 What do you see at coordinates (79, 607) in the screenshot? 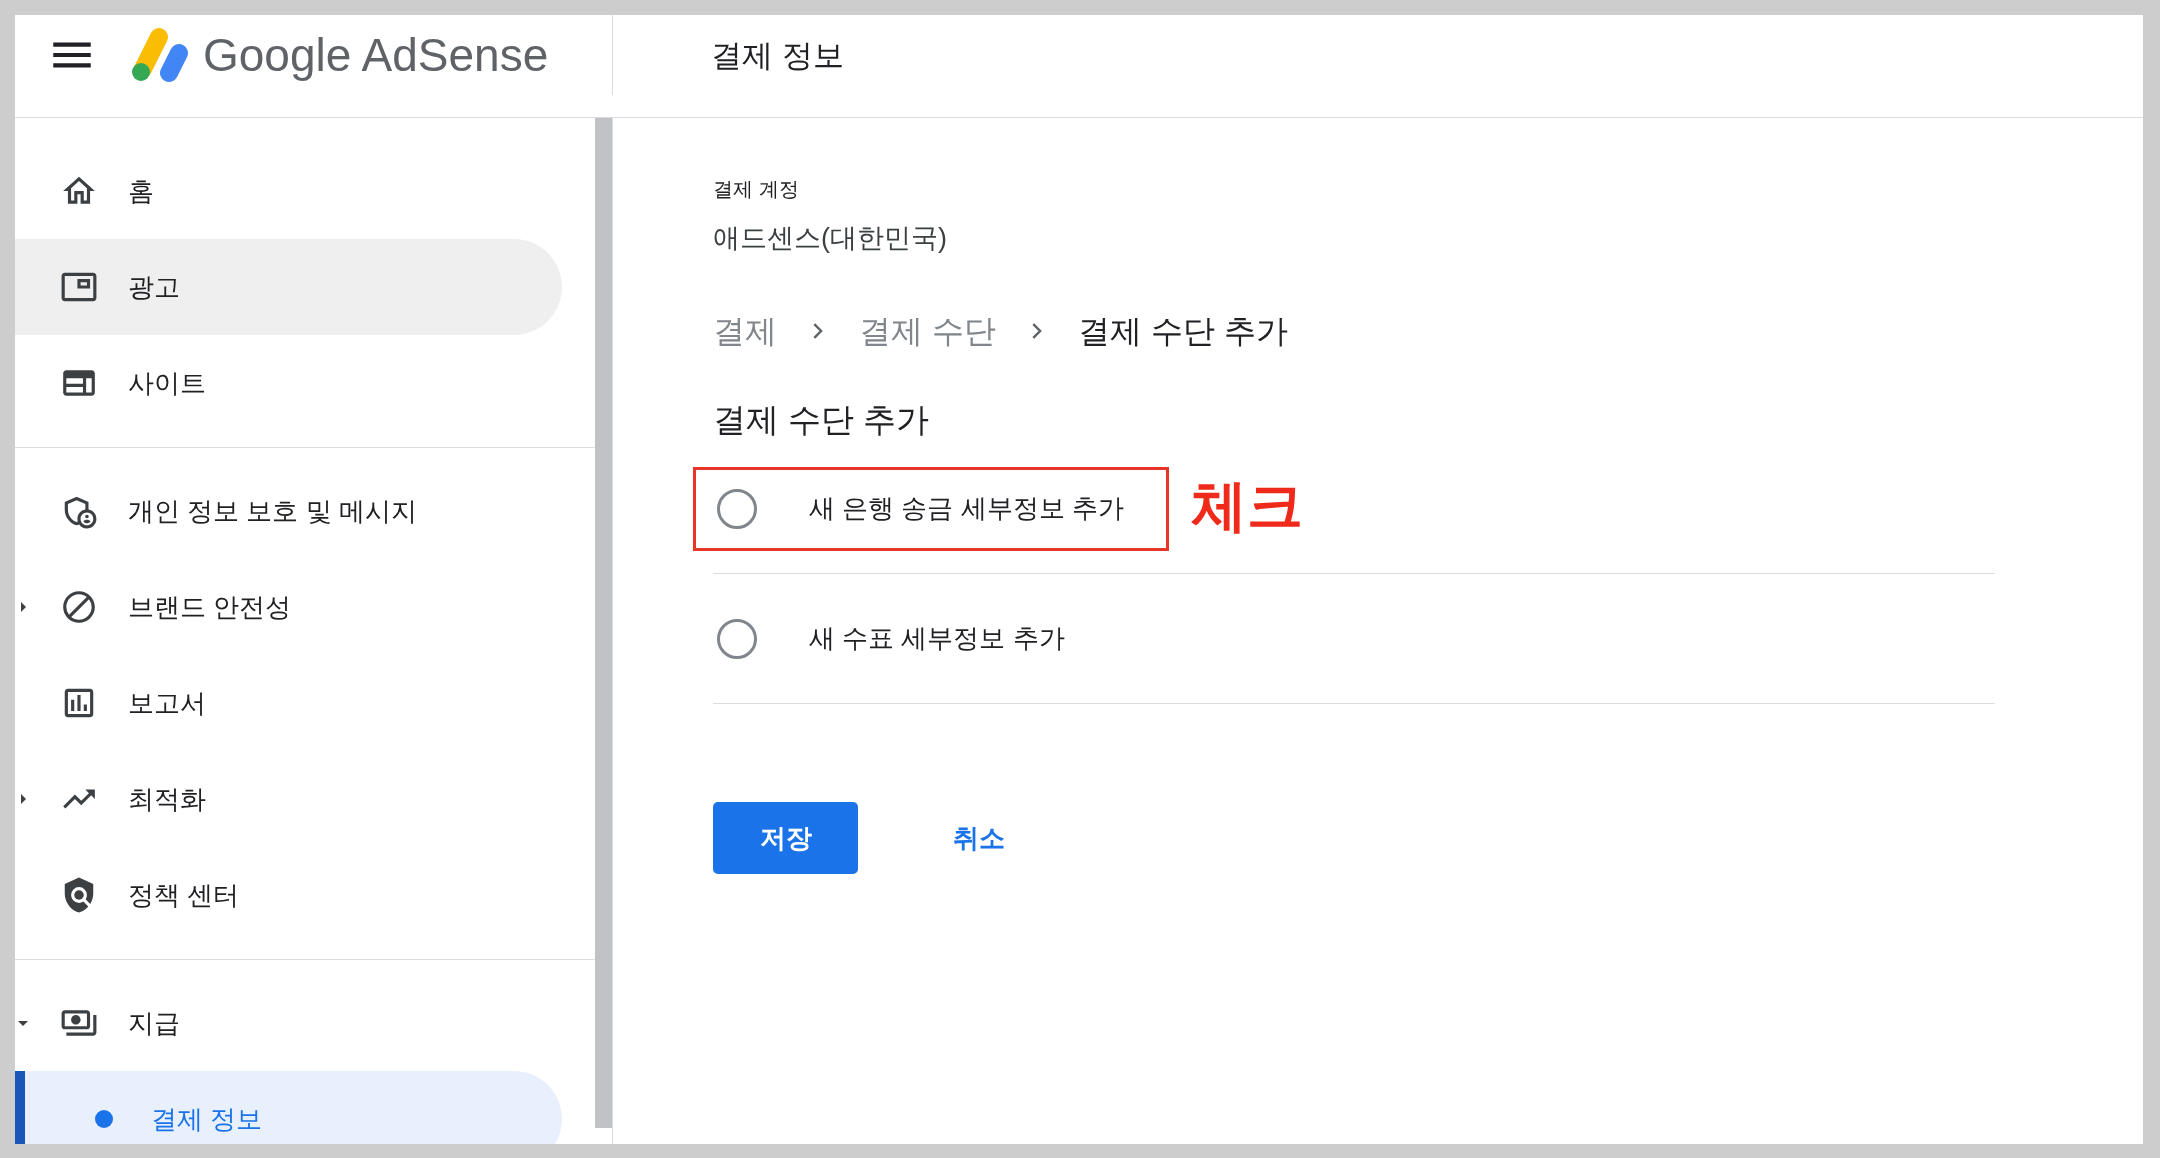
I see `block-icon` at bounding box center [79, 607].